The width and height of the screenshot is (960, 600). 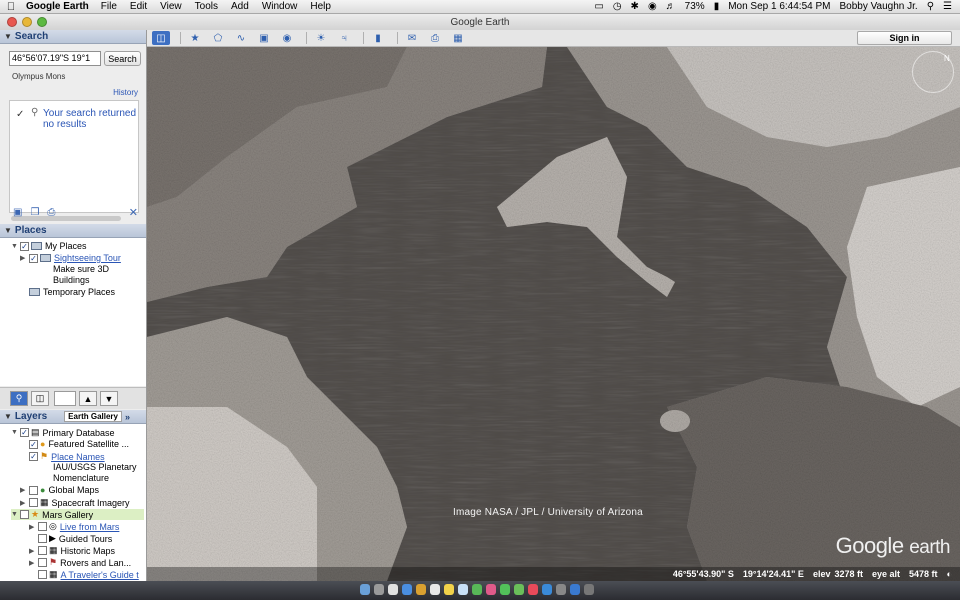 What do you see at coordinates (87, 258) in the screenshot?
I see `sightseeing-tour-link: Sightseeing Tour` at bounding box center [87, 258].